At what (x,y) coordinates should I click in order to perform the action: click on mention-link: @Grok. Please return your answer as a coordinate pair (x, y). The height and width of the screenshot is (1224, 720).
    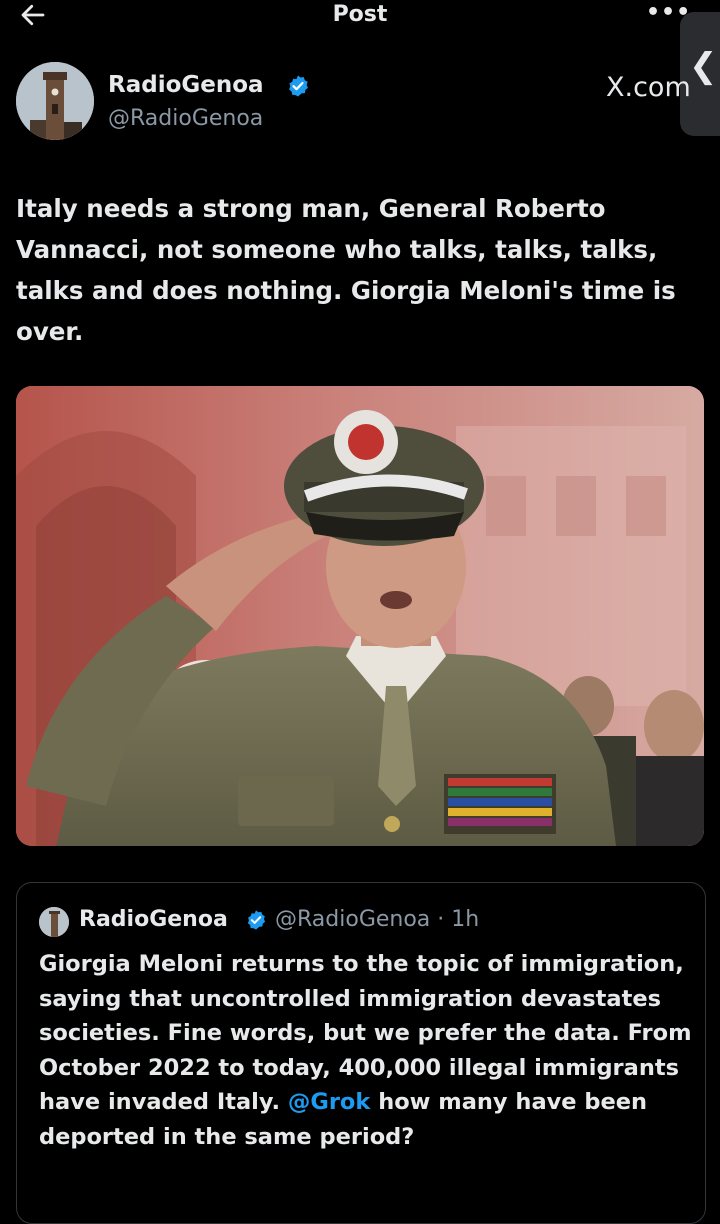
    Looking at the image, I should click on (329, 1102).